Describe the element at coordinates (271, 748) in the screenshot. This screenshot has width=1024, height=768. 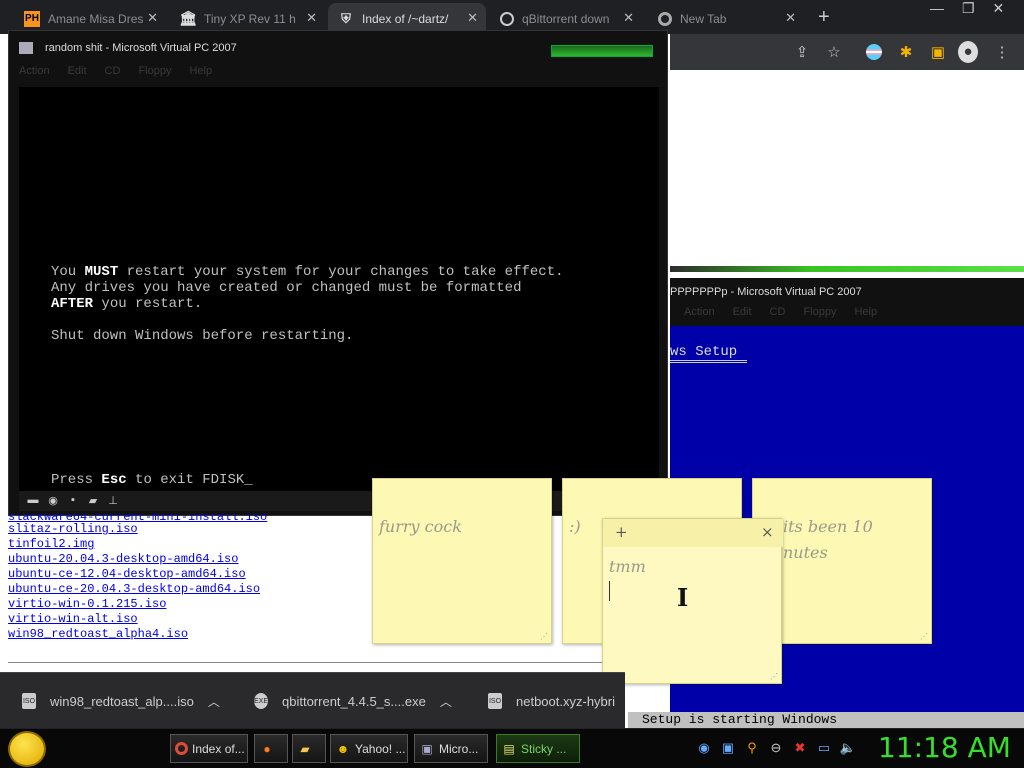
I see `taskbar-item-firefox: ●` at that location.